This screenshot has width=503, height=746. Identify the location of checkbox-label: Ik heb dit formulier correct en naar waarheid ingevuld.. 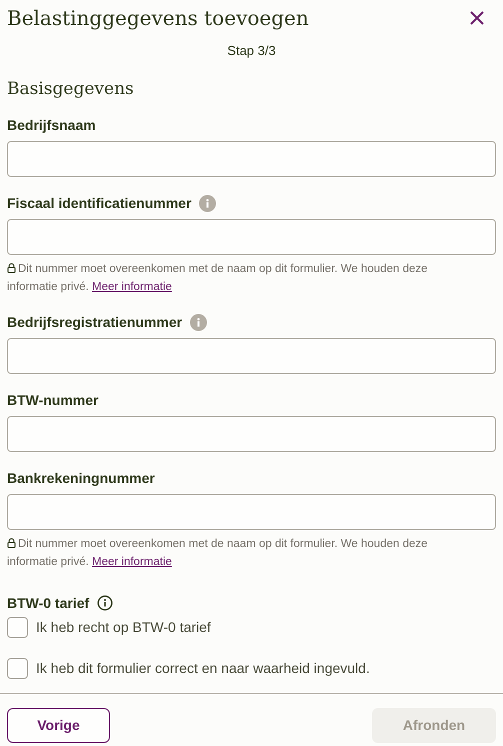
(203, 668).